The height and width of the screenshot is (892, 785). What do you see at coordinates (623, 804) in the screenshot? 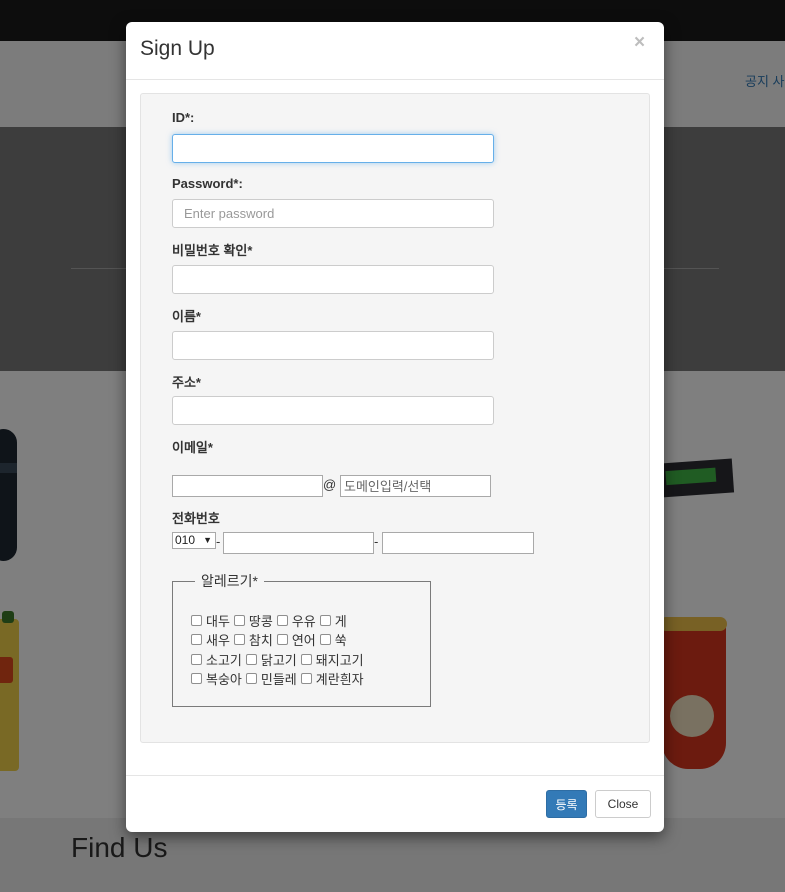
I see `close-button: Close` at bounding box center [623, 804].